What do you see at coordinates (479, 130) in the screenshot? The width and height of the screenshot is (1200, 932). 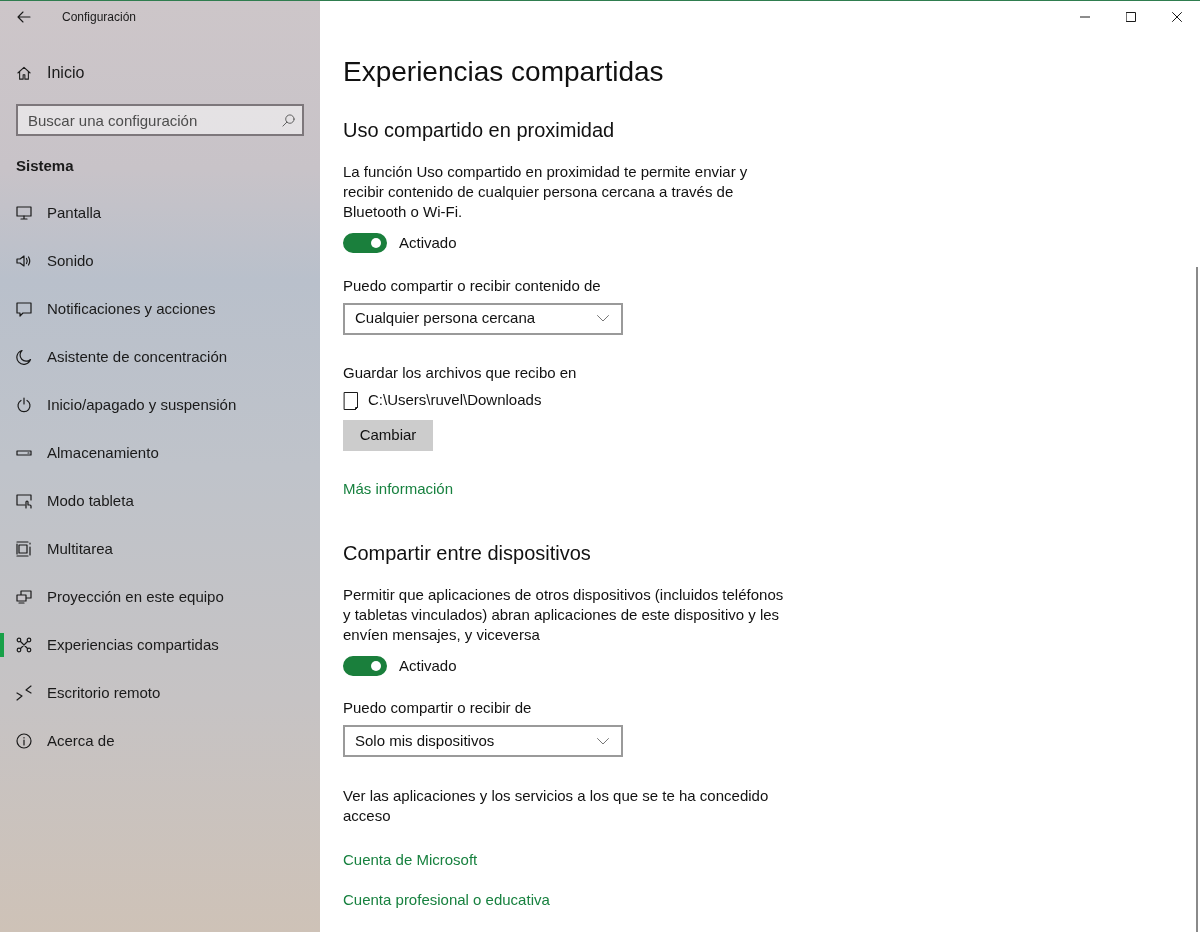 I see `section-heading: Uso compartido en proximidad` at bounding box center [479, 130].